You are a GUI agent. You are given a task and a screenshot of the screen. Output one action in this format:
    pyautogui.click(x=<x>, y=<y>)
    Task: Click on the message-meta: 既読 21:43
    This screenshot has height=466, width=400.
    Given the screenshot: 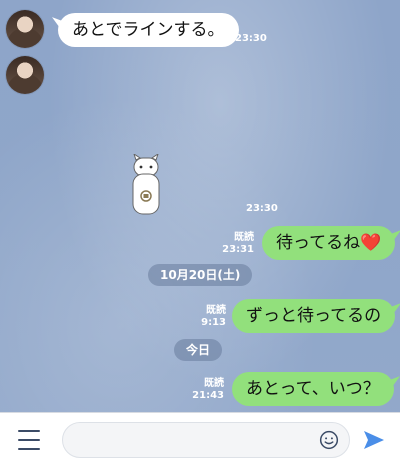 What is the action you would take?
    pyautogui.click(x=205, y=390)
    